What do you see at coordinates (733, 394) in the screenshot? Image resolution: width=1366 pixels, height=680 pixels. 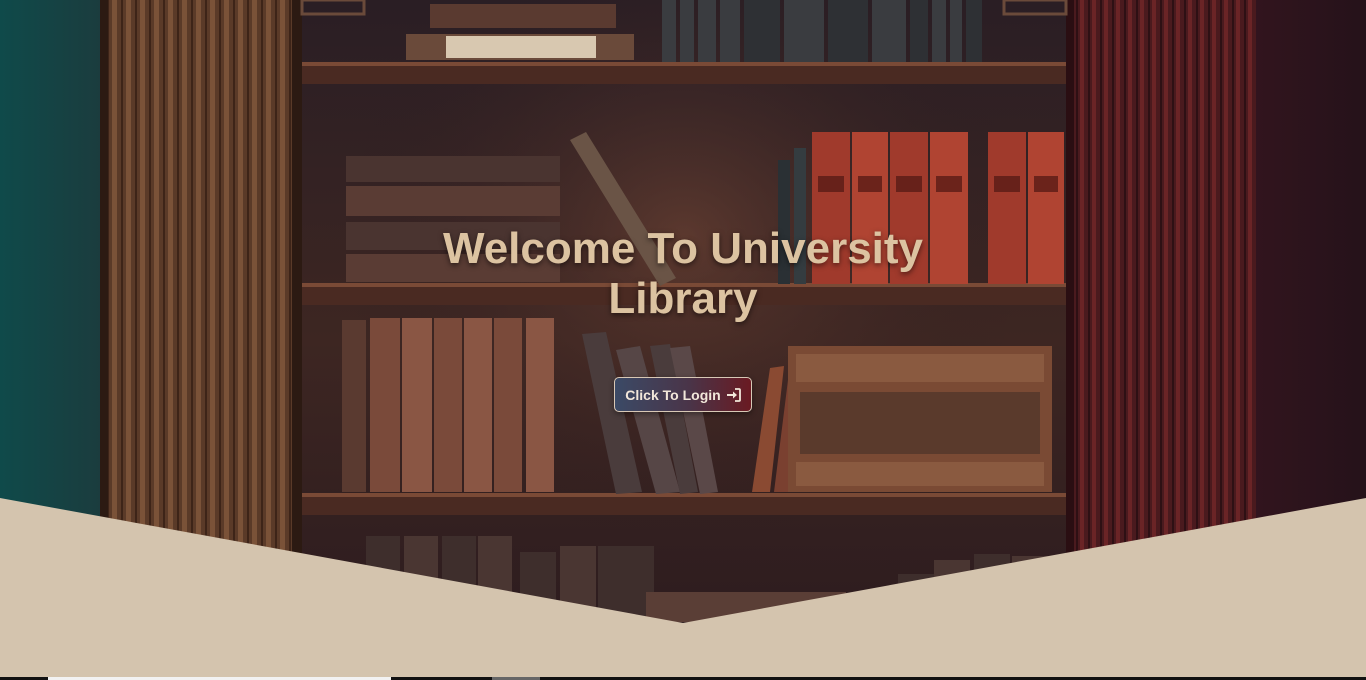 I see `sign-in-icon` at bounding box center [733, 394].